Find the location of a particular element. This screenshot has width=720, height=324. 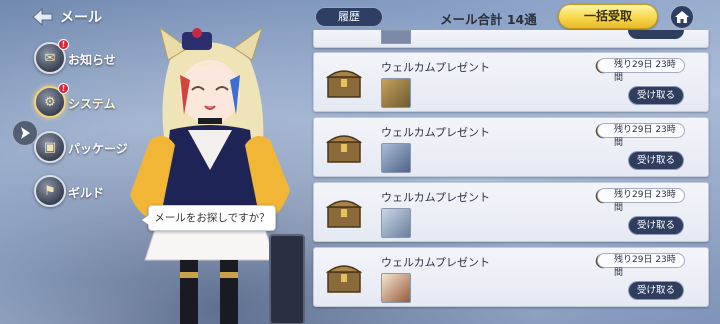

back-arrow-icon is located at coordinates (43, 17).